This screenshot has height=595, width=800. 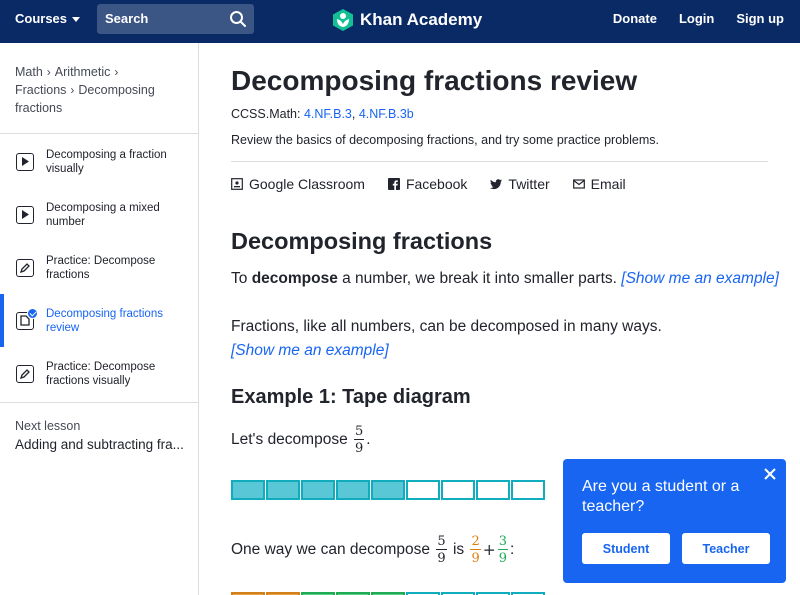 I want to click on sidebar-item-decomposing-fraction-visually: Decomposing a fraction visually, so click(x=99, y=161).